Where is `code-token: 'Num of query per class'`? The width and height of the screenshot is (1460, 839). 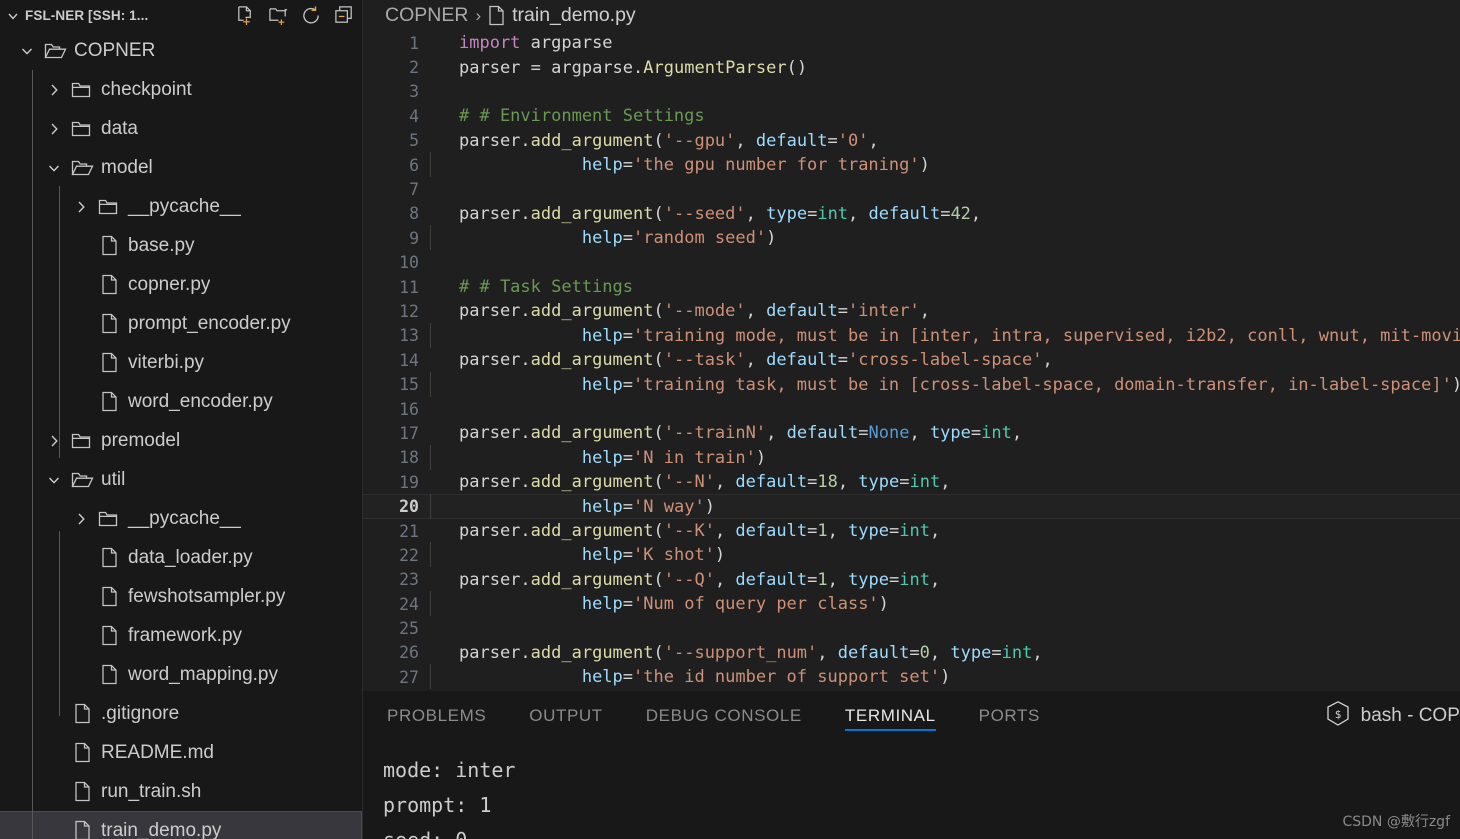
code-token: 'Num of query per class' is located at coordinates (756, 604).